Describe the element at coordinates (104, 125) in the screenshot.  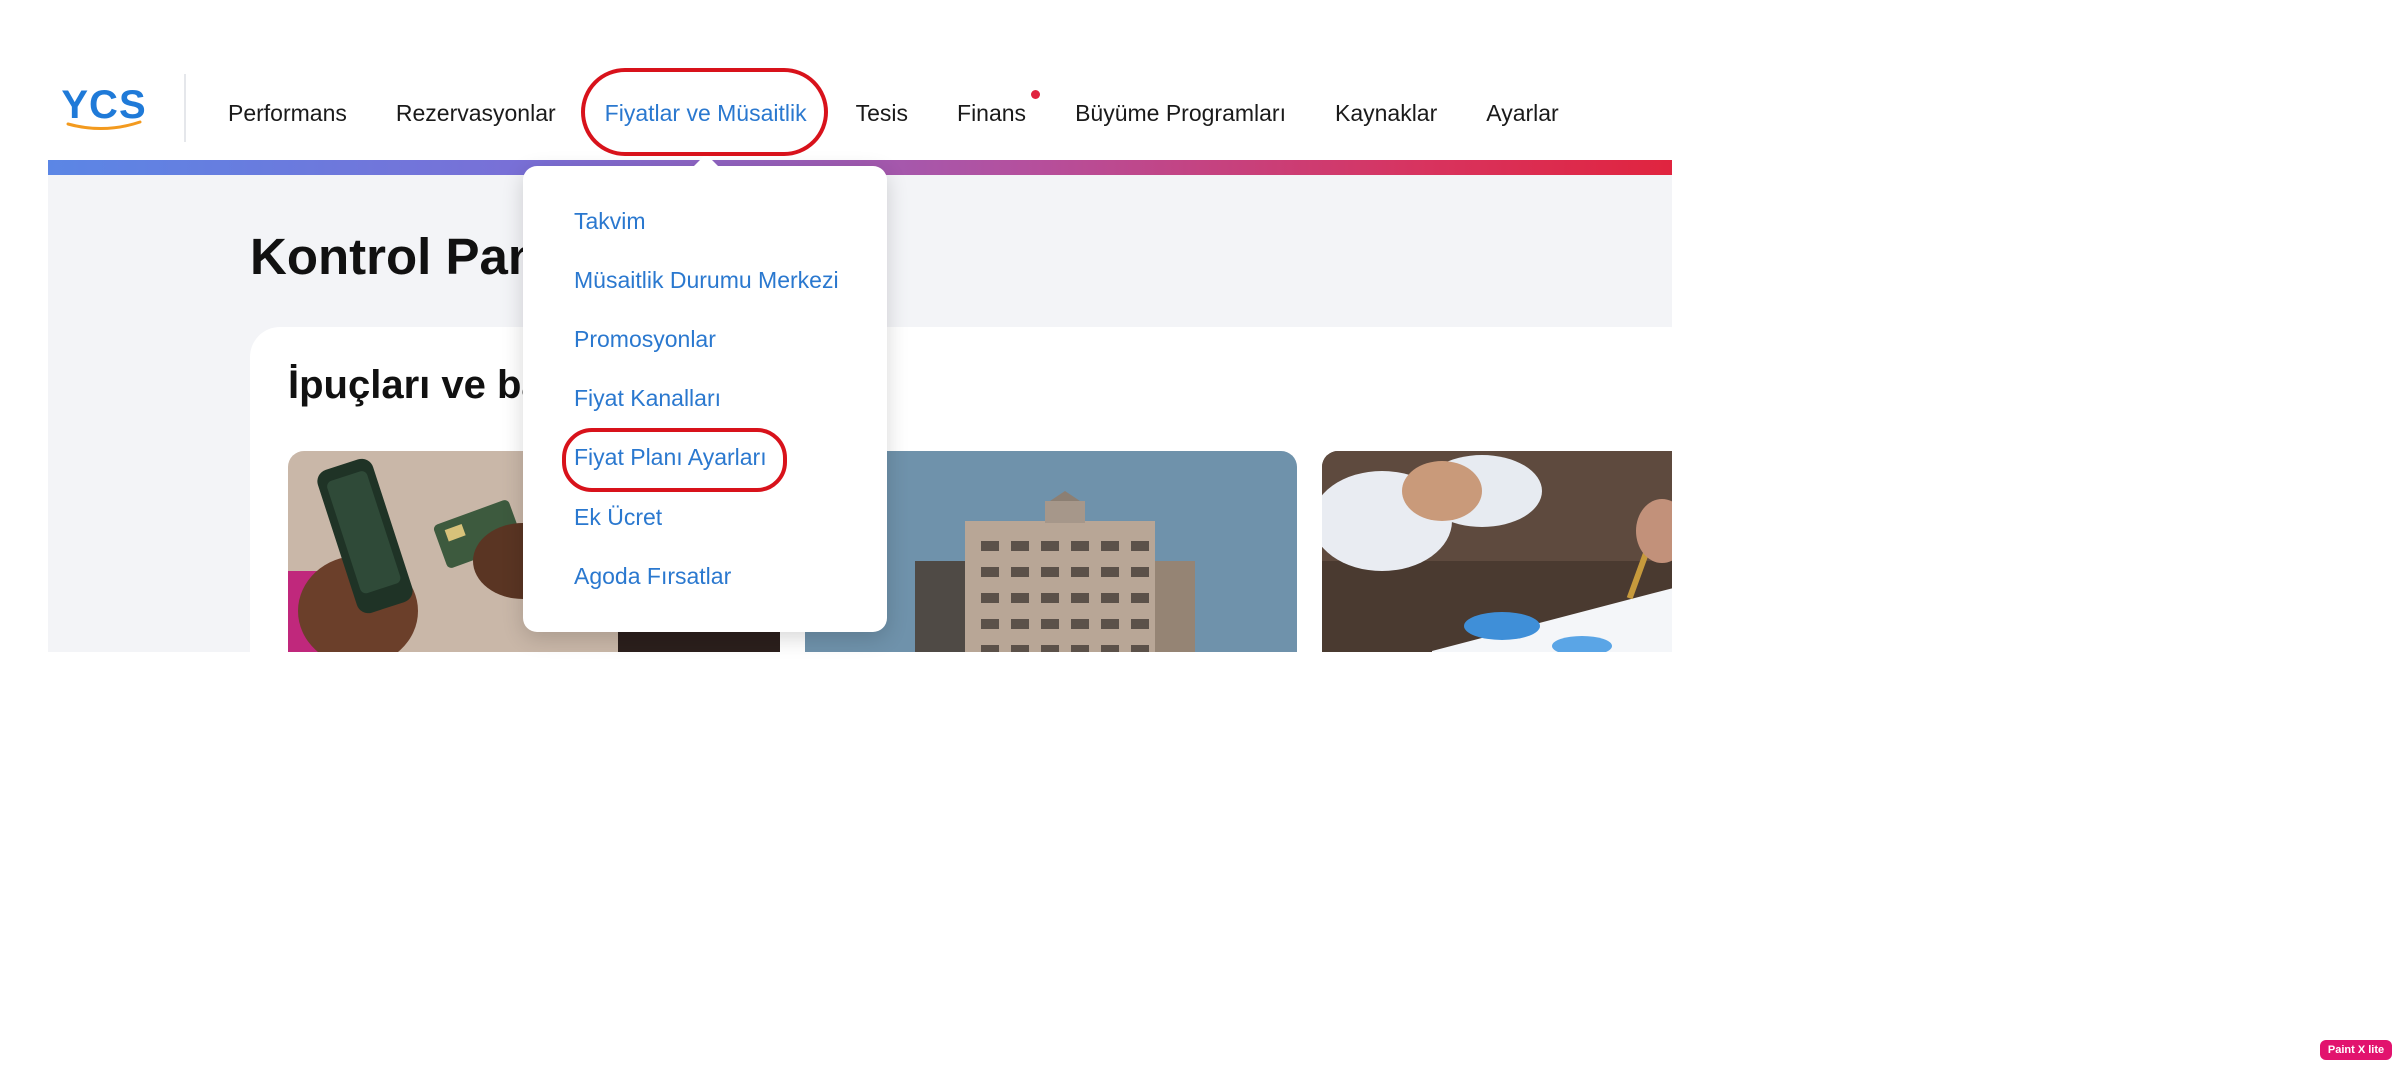
I see `logo-swoosh-icon` at that location.